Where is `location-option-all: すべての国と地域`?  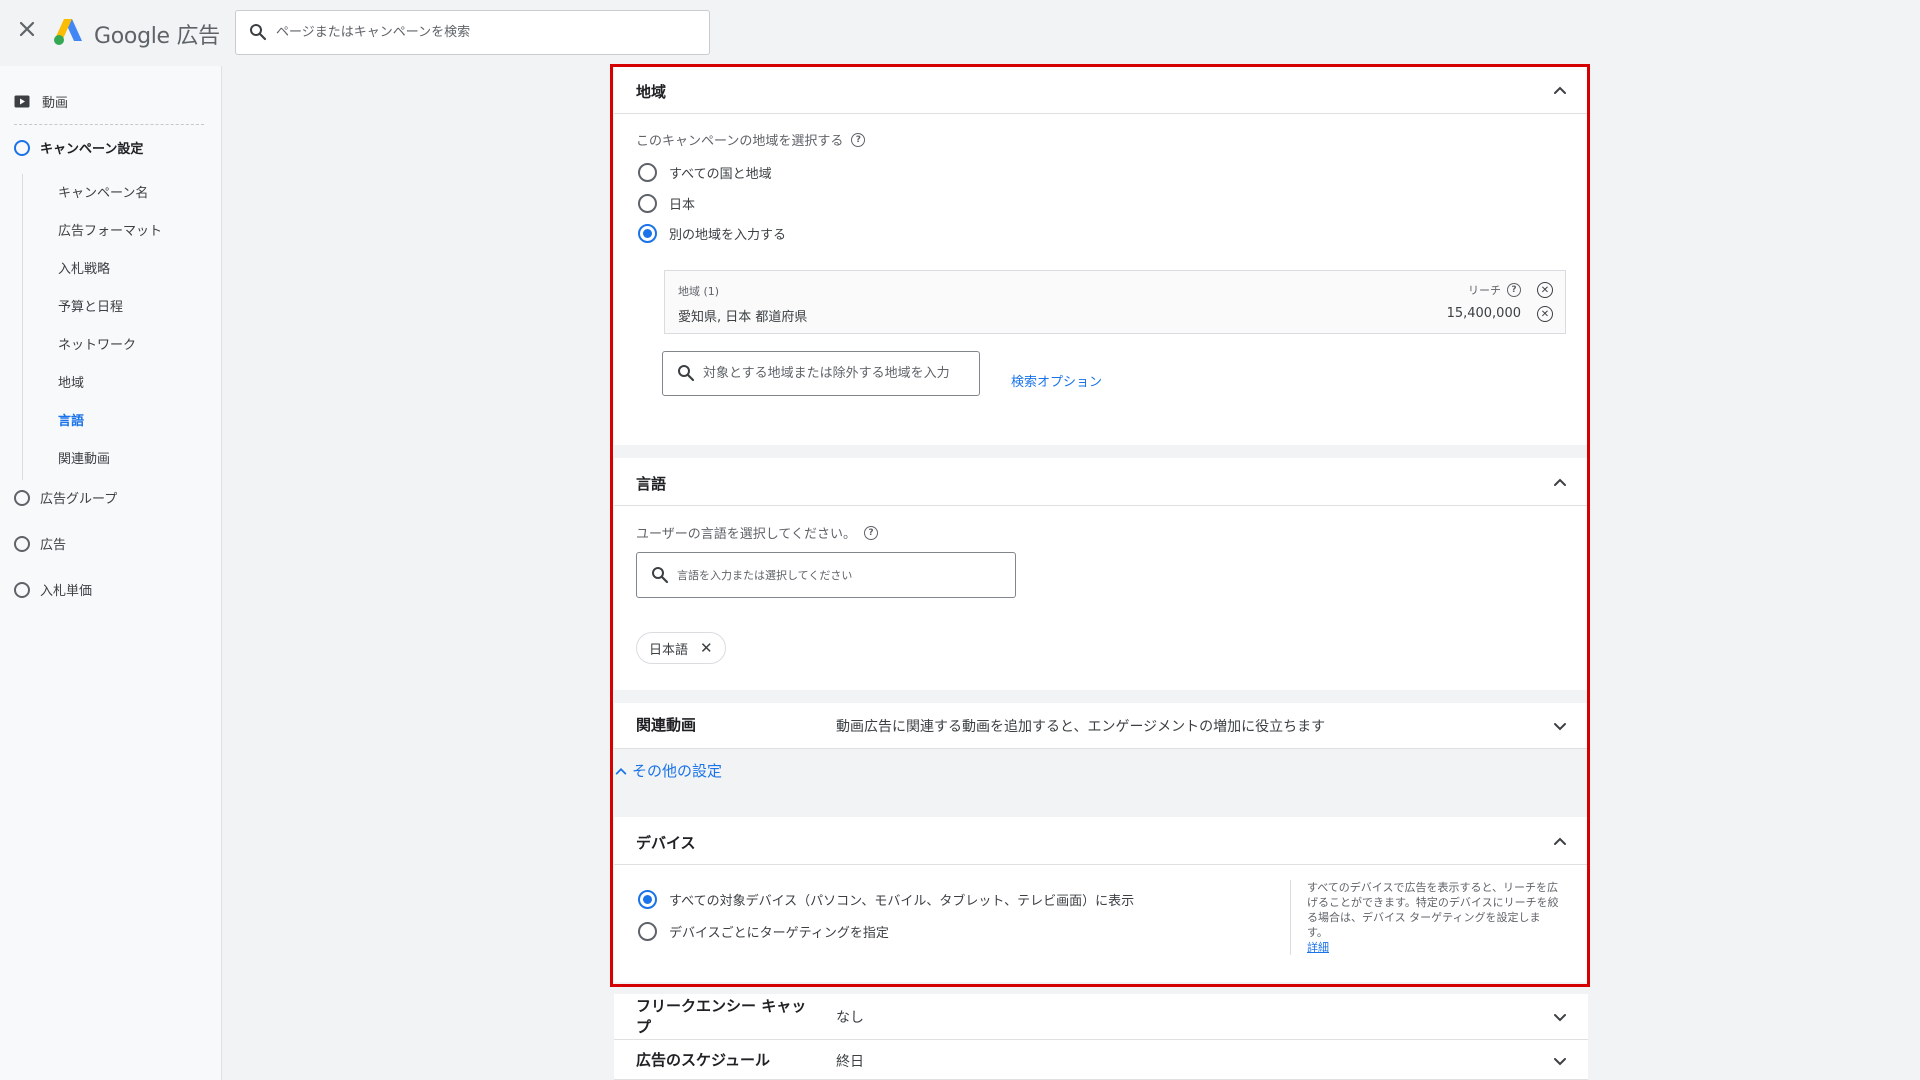 location-option-all: すべての国と地域 is located at coordinates (705, 172).